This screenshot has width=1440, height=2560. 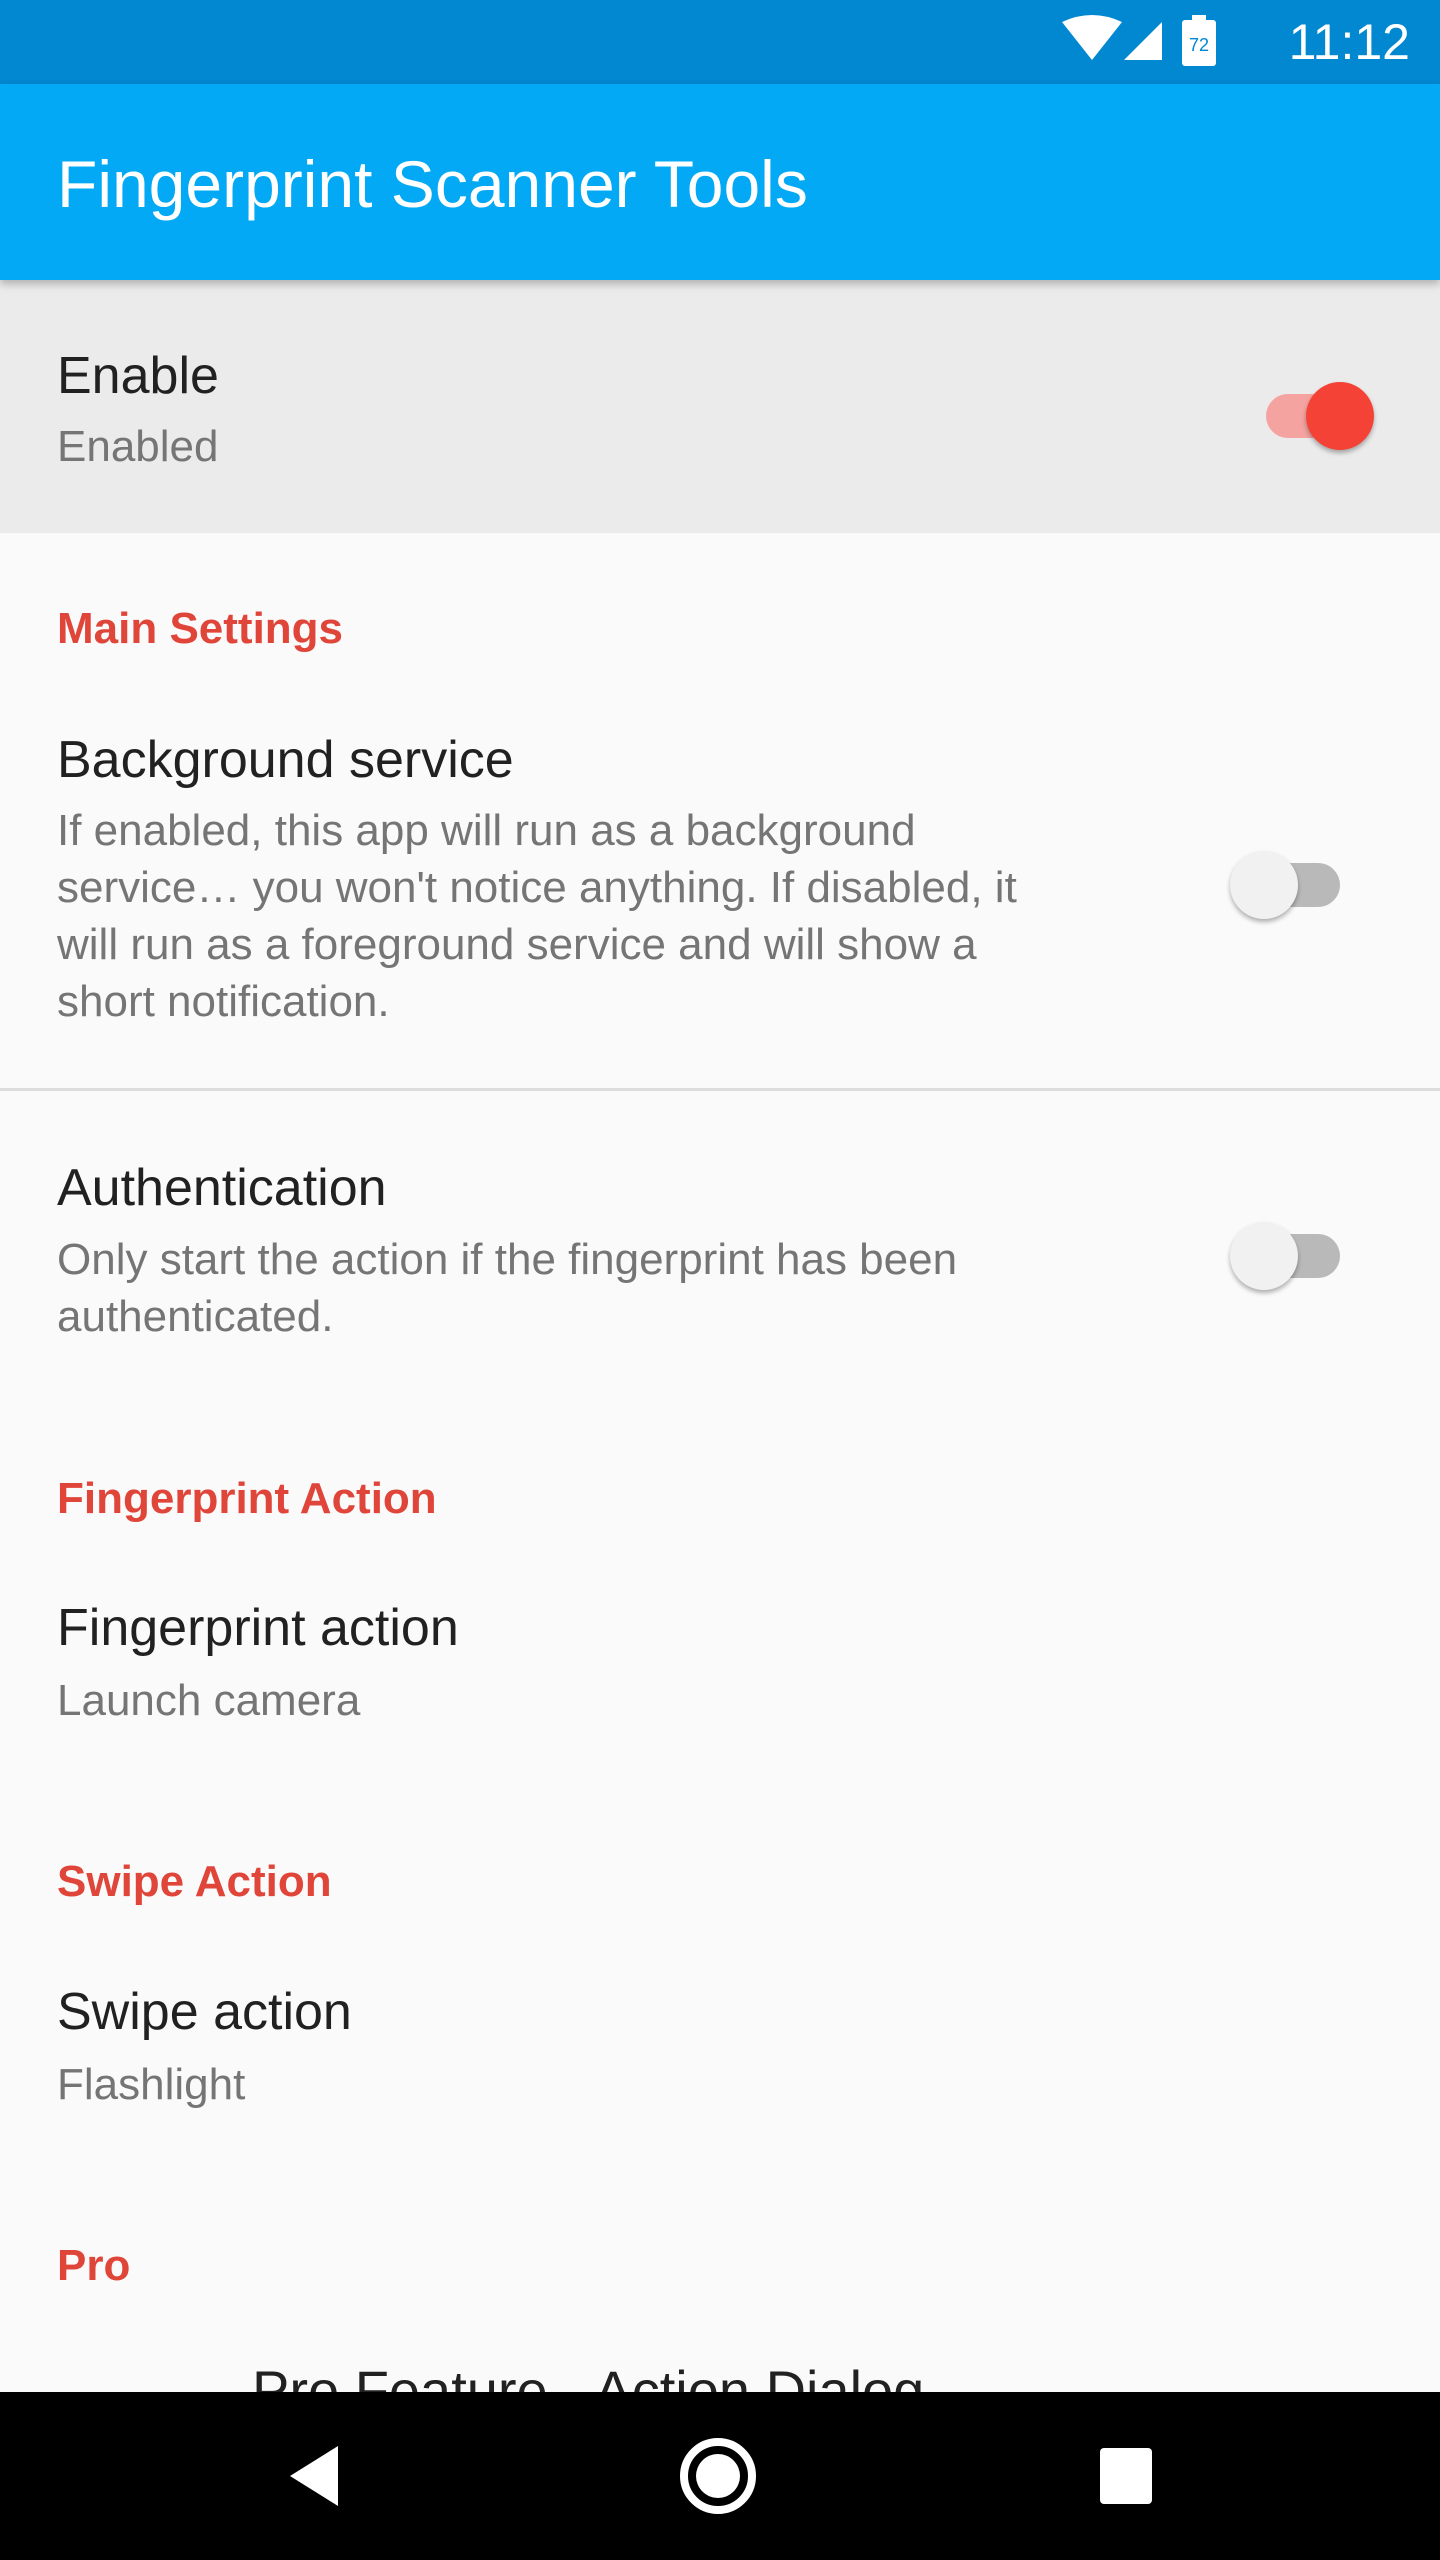 I want to click on status-time: 11:12, so click(x=1349, y=42).